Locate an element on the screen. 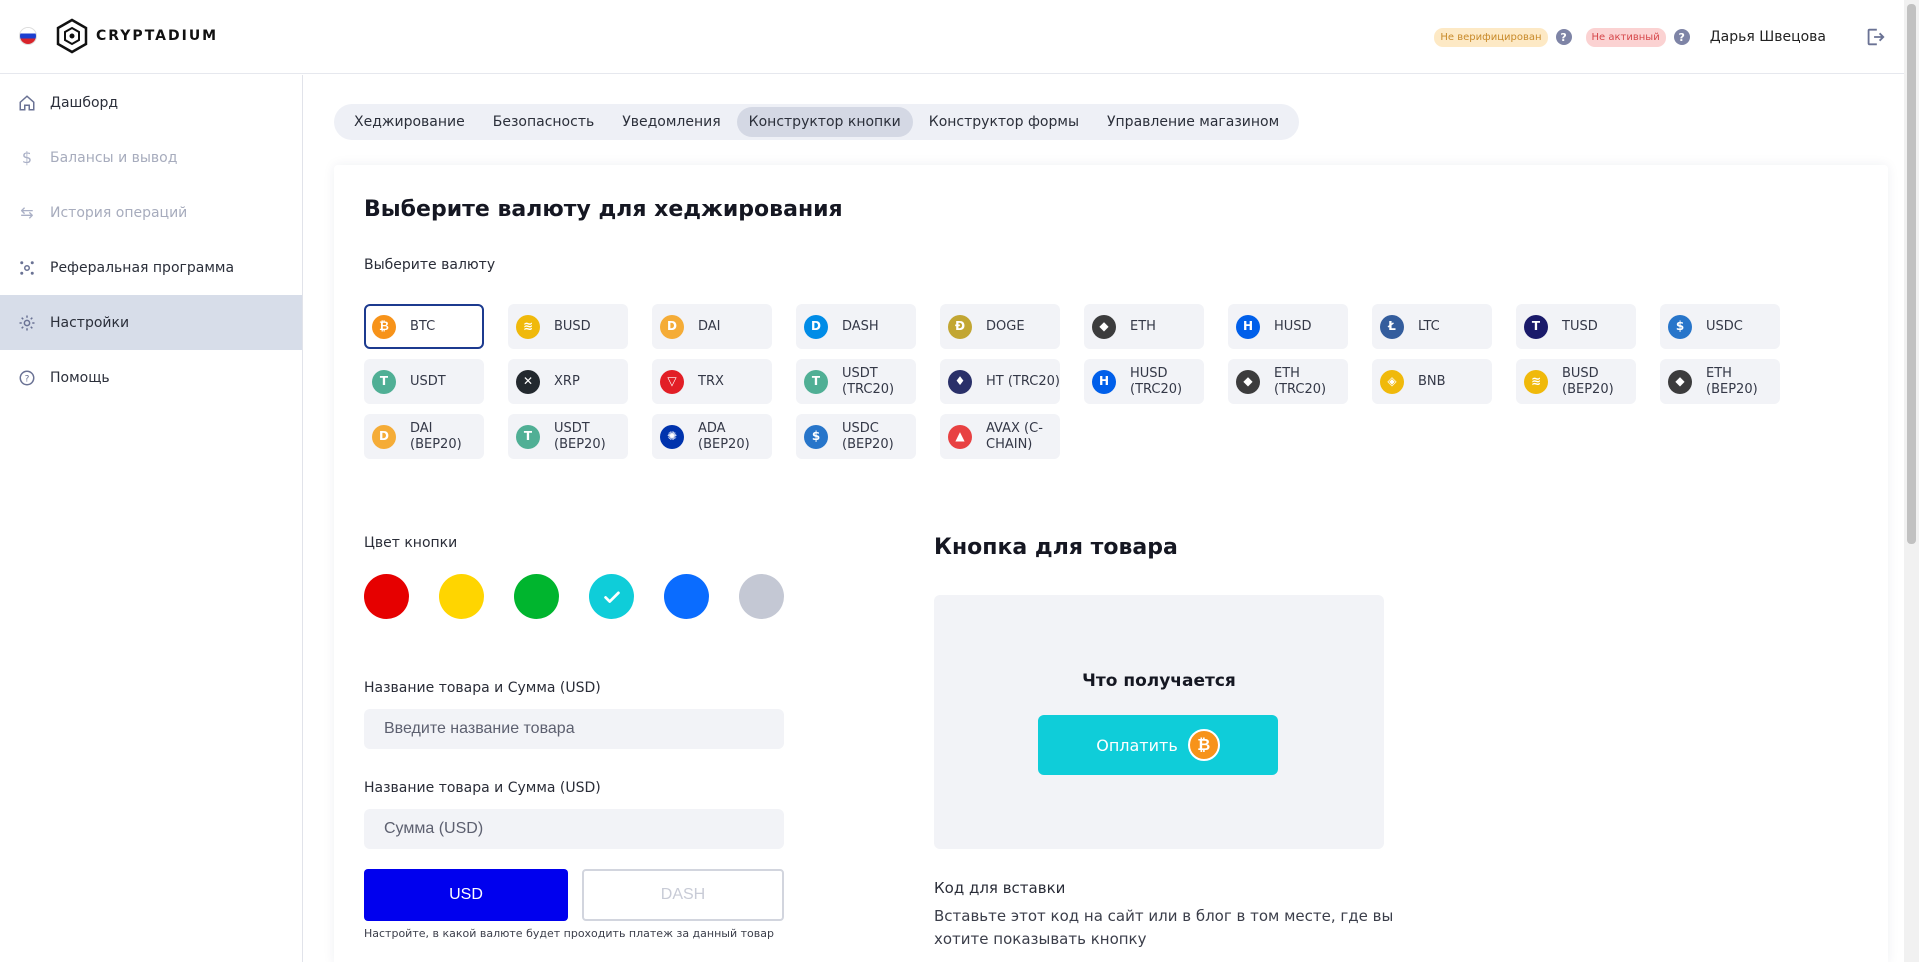 The image size is (1919, 962). button-color-label: Цвет кнопки is located at coordinates (411, 543).